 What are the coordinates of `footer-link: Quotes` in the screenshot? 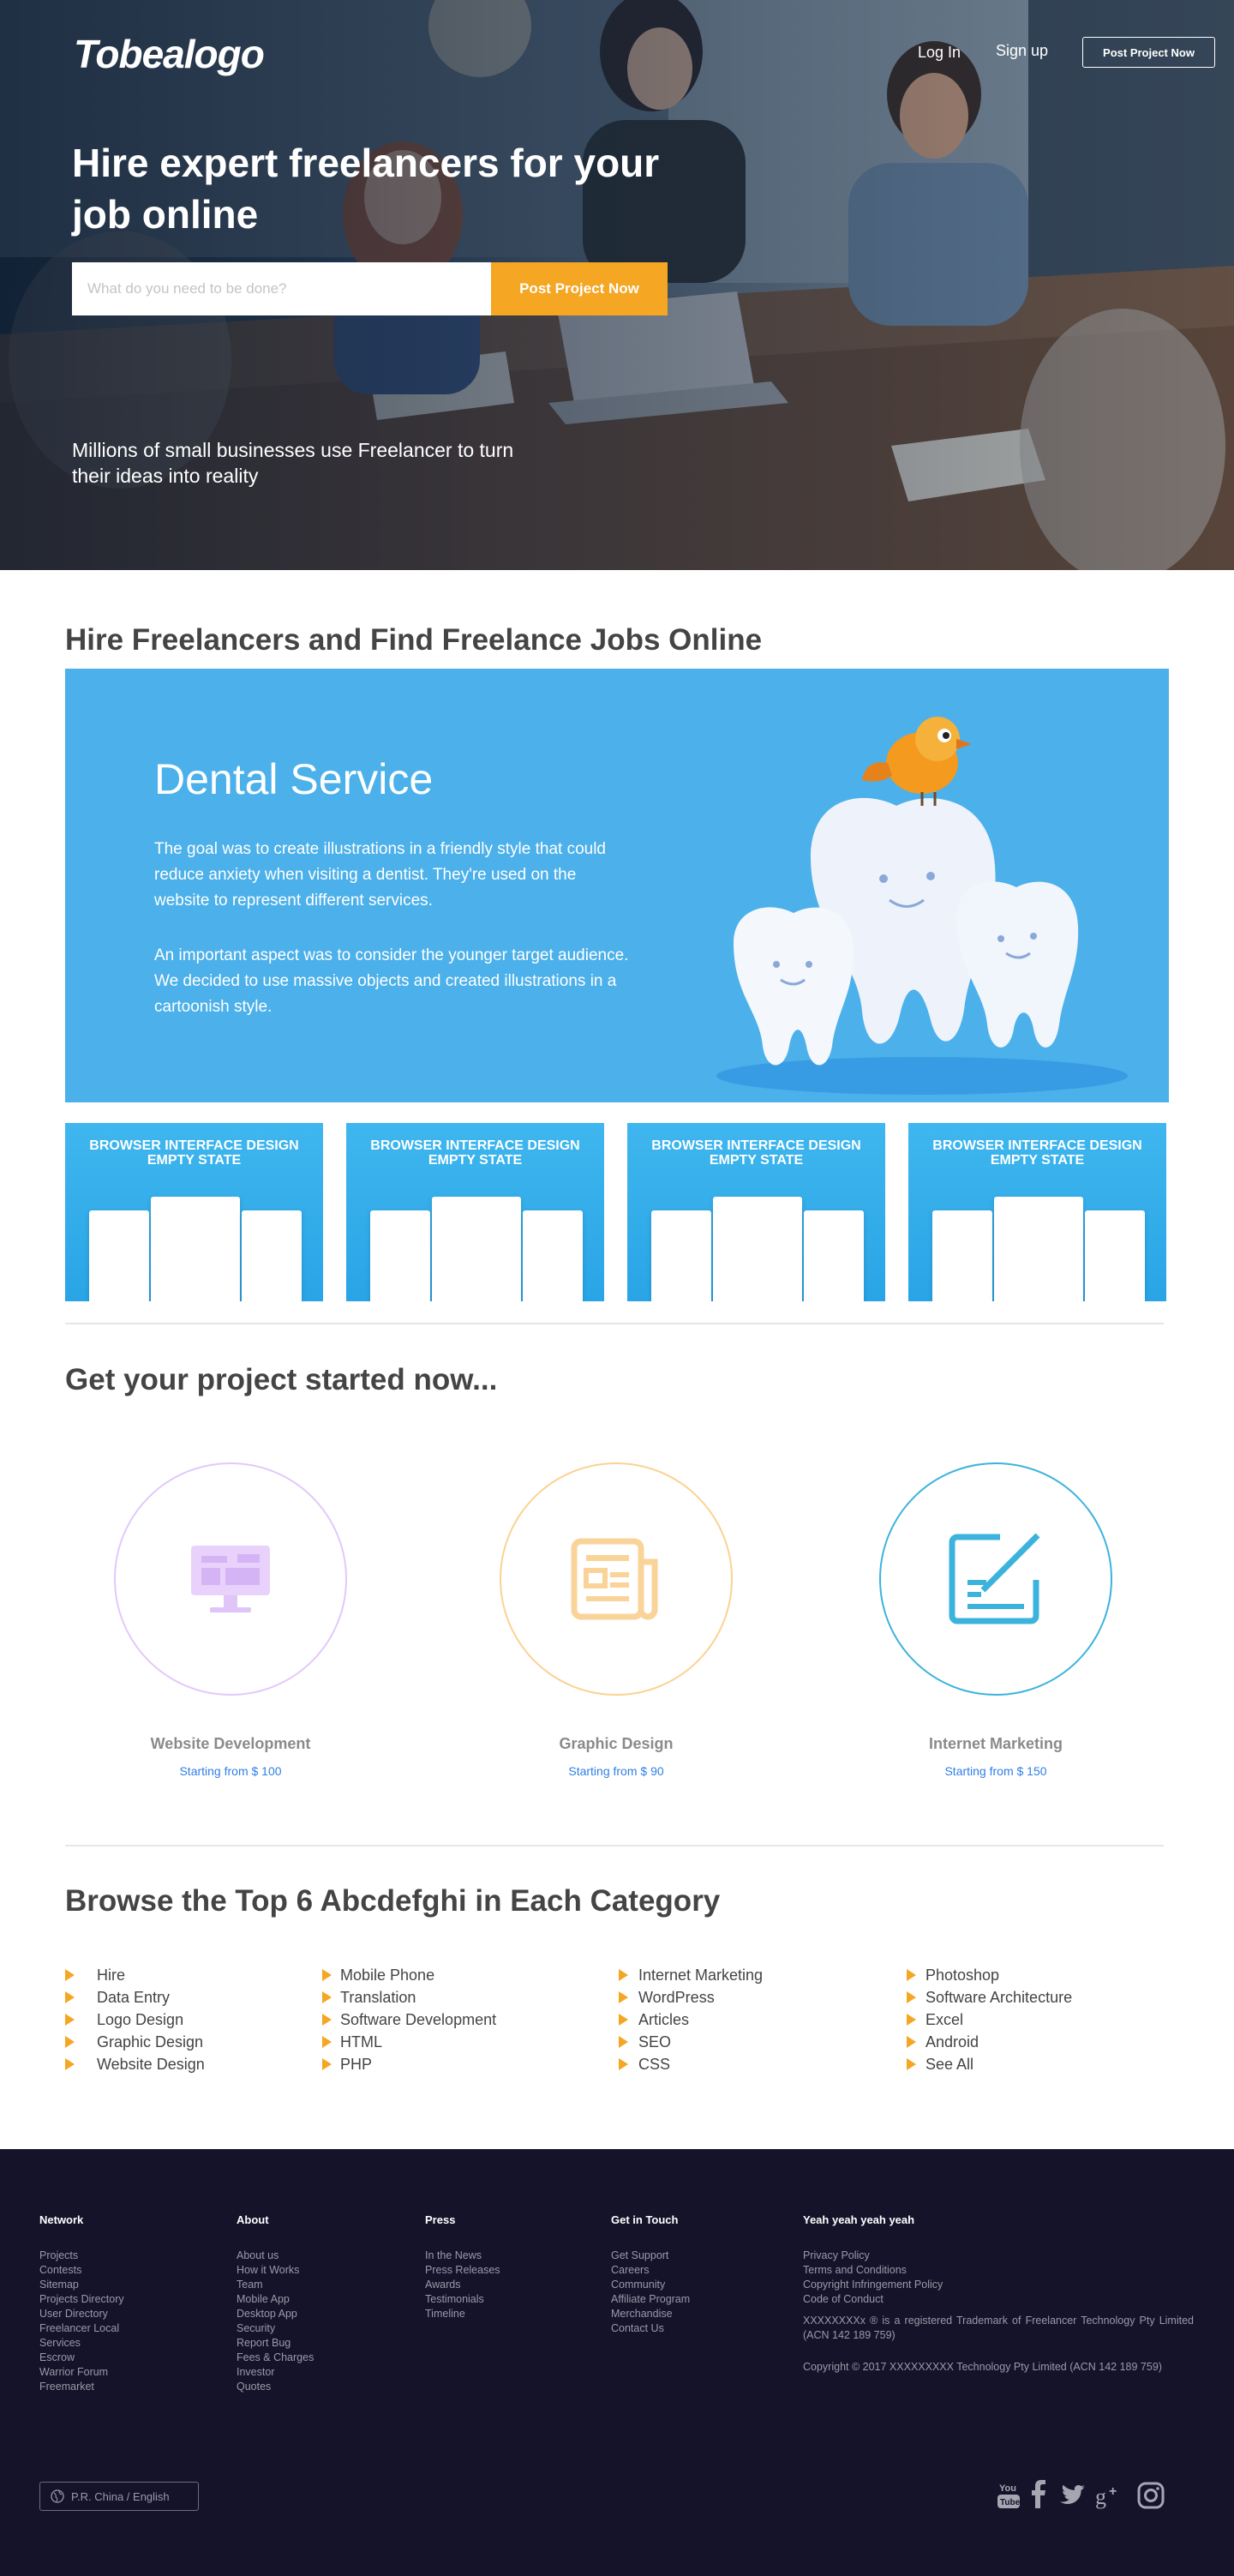 It's located at (275, 2387).